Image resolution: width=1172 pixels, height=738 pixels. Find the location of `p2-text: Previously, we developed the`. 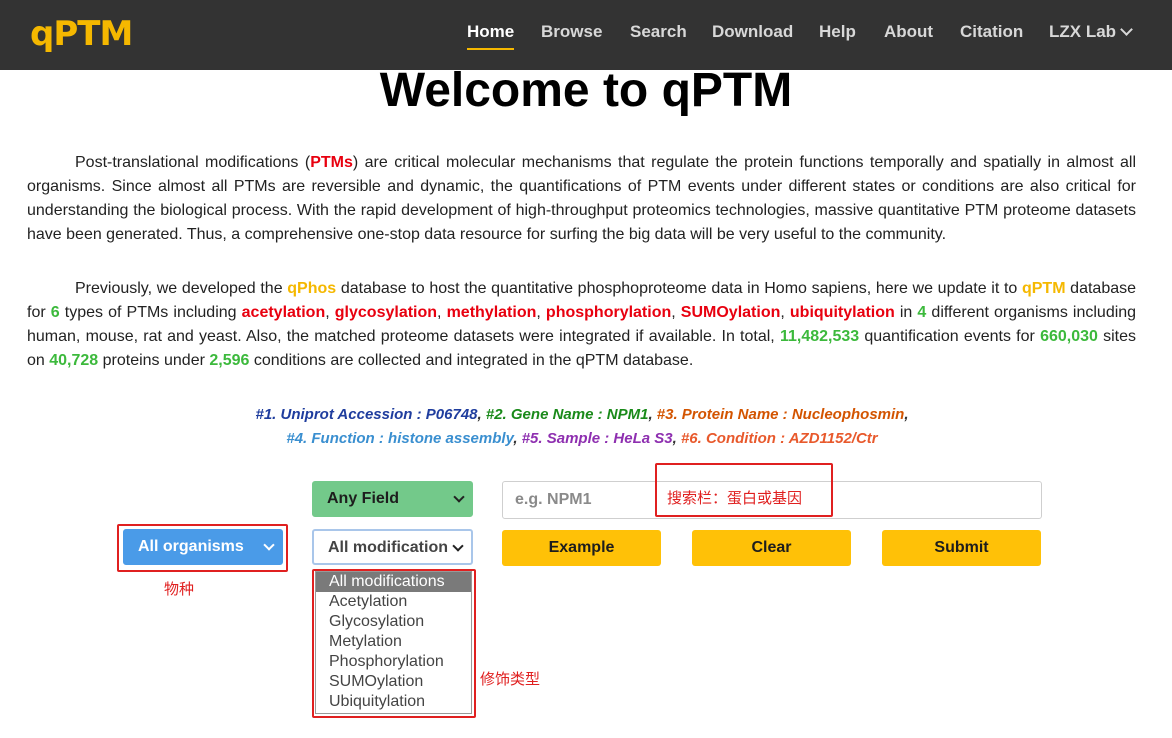

p2-text: Previously, we developed the is located at coordinates (181, 288).